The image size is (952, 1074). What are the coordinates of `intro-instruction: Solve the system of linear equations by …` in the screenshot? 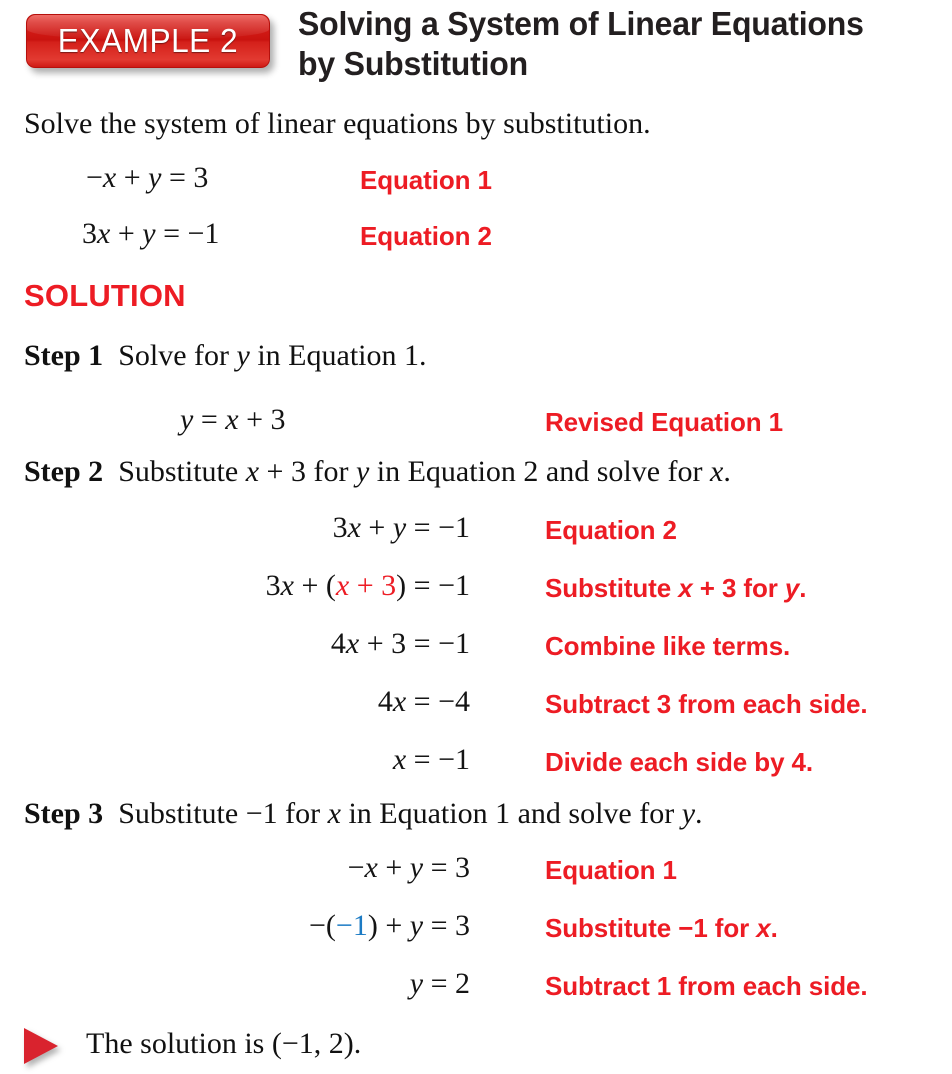 It's located at (337, 123).